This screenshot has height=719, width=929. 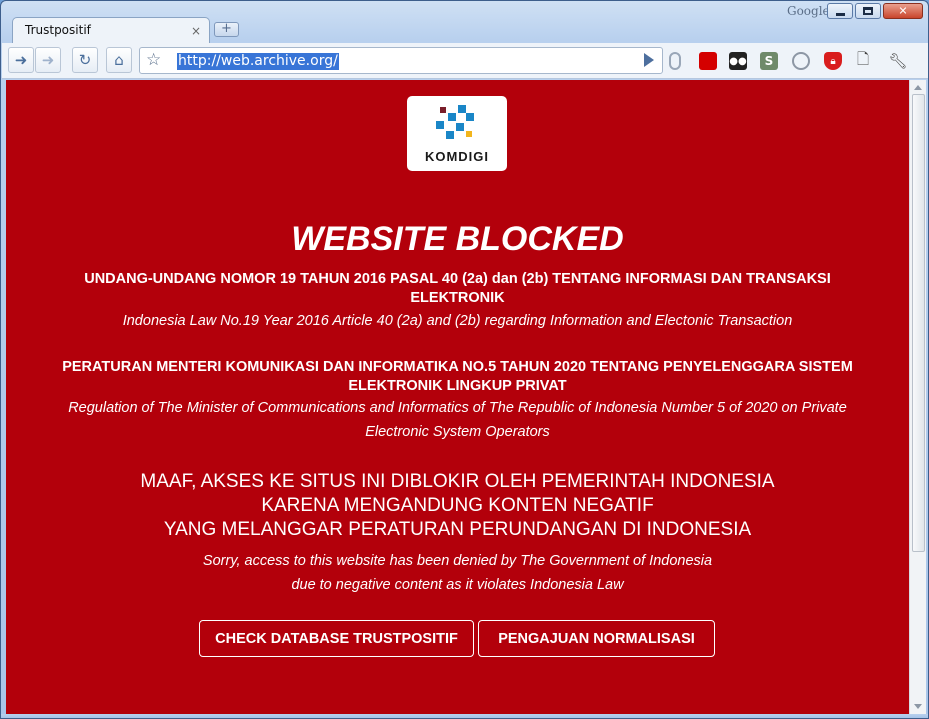 I want to click on window-controls: ✕, so click(x=875, y=11).